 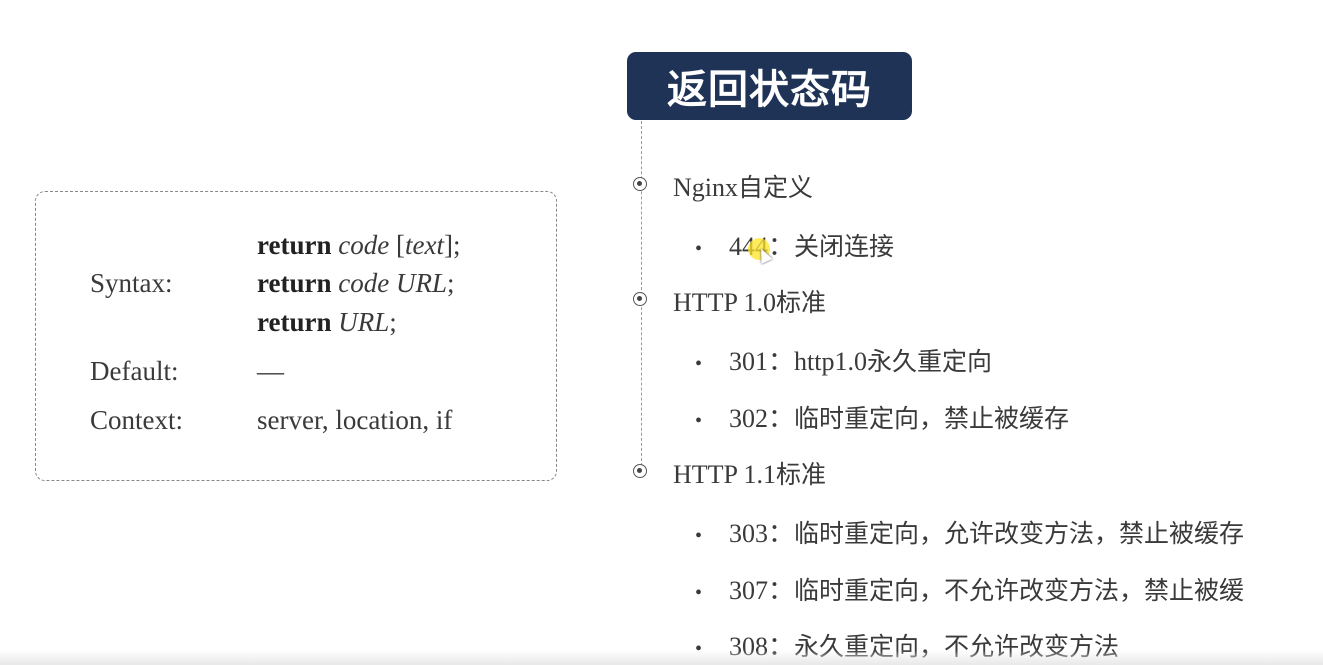 What do you see at coordinates (748, 590) in the screenshot?
I see `status-code: 307` at bounding box center [748, 590].